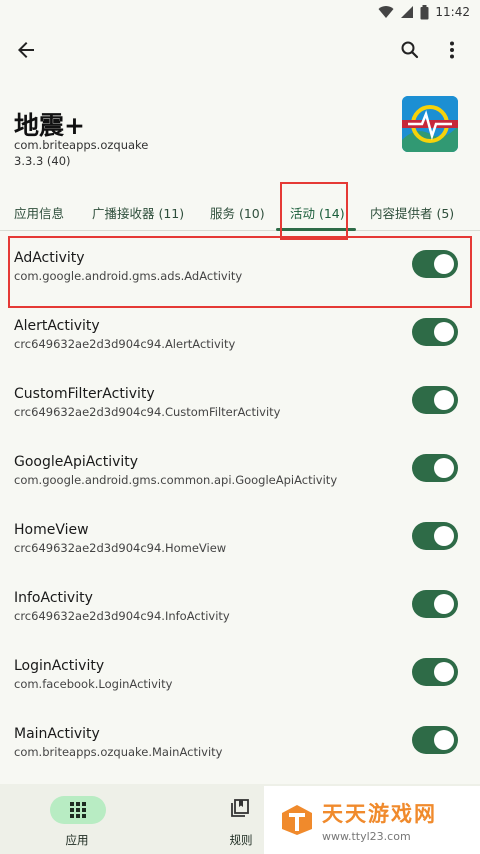  I want to click on list-item: HomeView crc649632ae2d3d904c94.HomeView, so click(240, 542).